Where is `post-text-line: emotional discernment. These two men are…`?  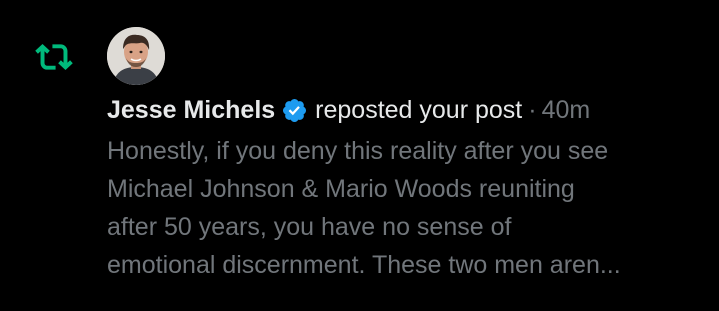 post-text-line: emotional discernment. These two men are… is located at coordinates (364, 265).